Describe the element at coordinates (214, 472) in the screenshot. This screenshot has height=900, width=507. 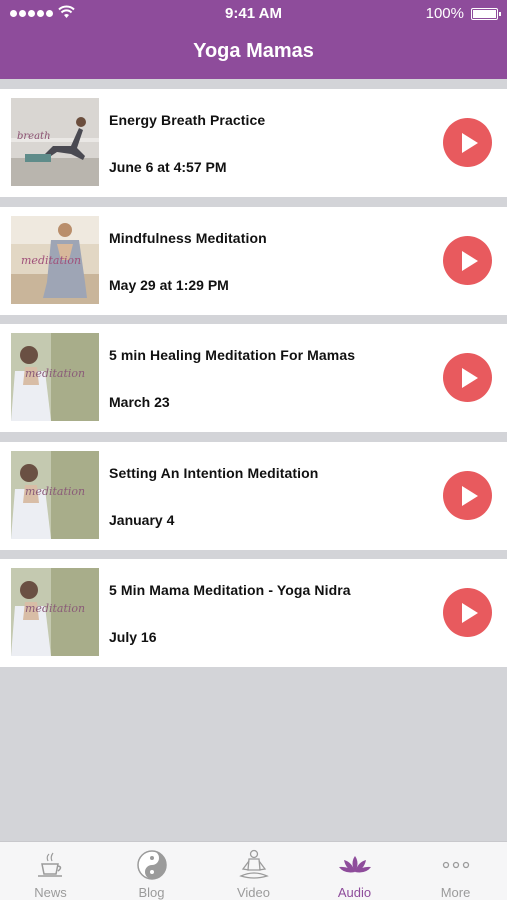
I see `item-title: Setting An Intention Meditation` at that location.